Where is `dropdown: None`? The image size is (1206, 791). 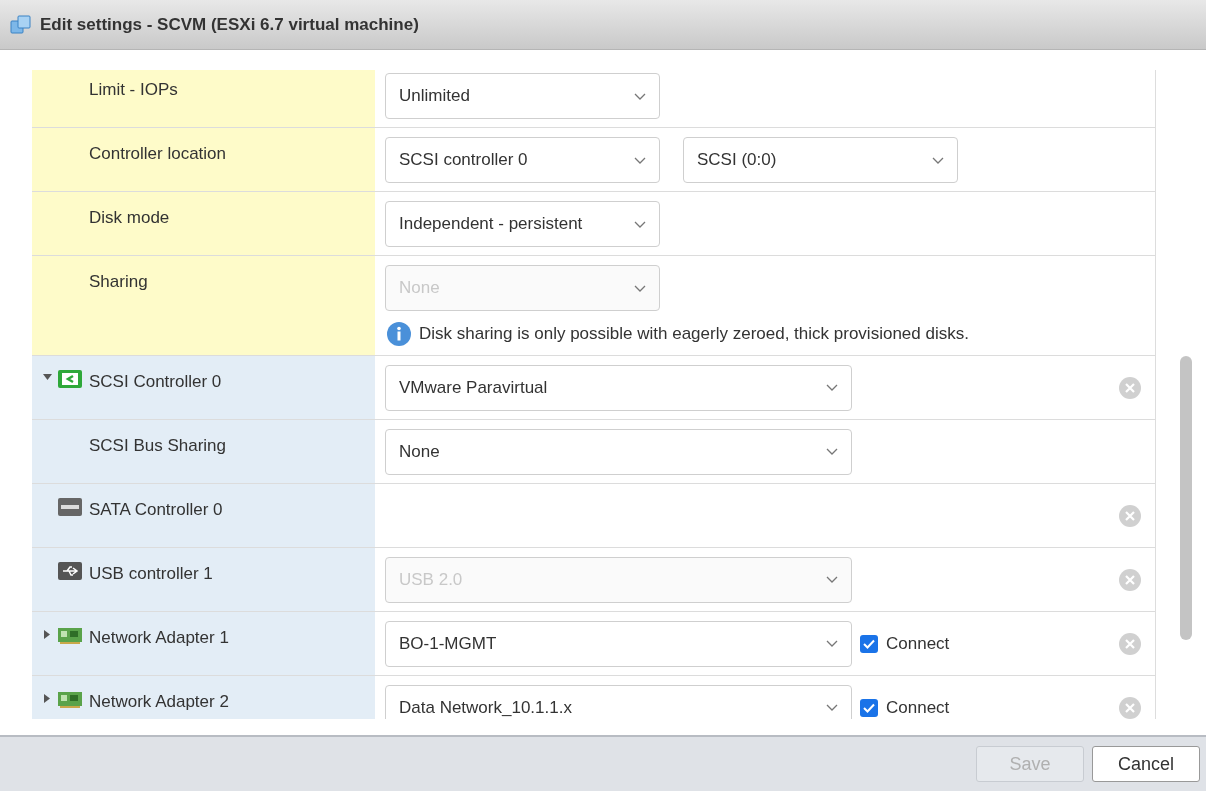 dropdown: None is located at coordinates (618, 451).